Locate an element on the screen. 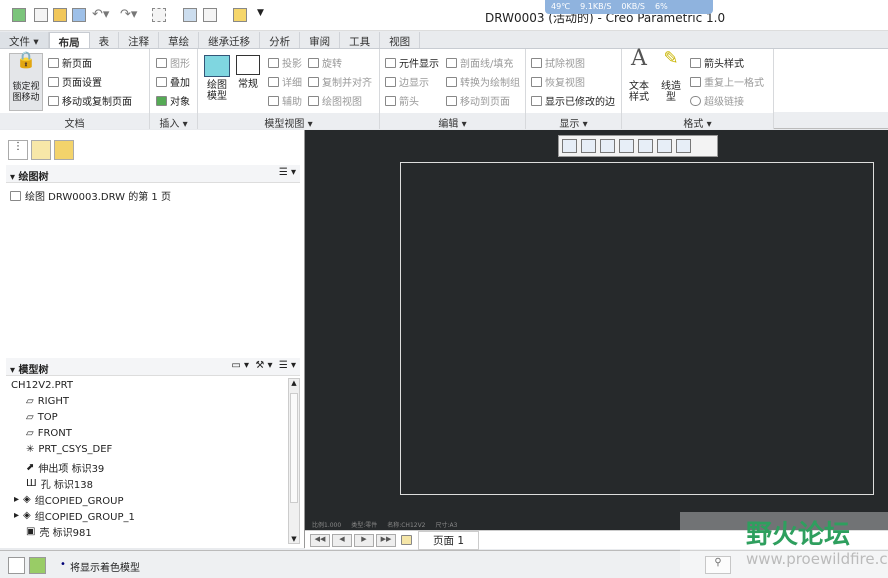 This screenshot has width=888, height=578. label: 线造型 is located at coordinates (671, 92).